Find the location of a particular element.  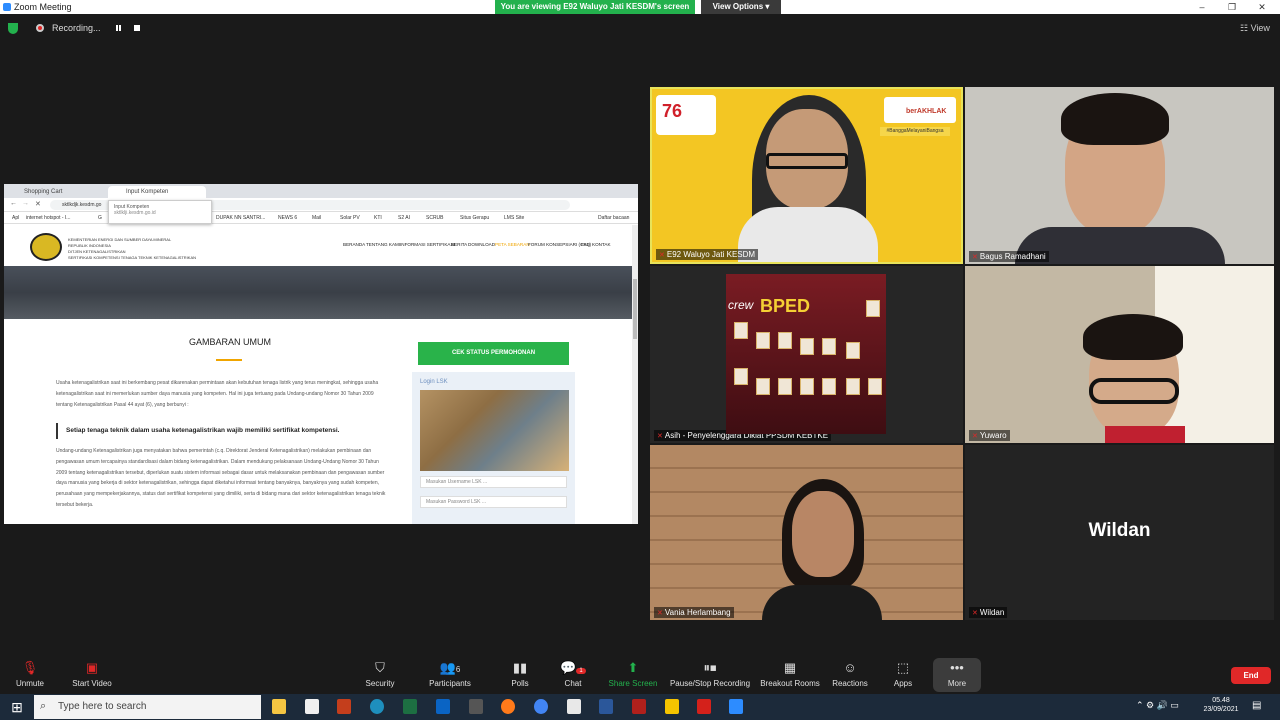

pause-recording-icon is located at coordinates (117, 28).